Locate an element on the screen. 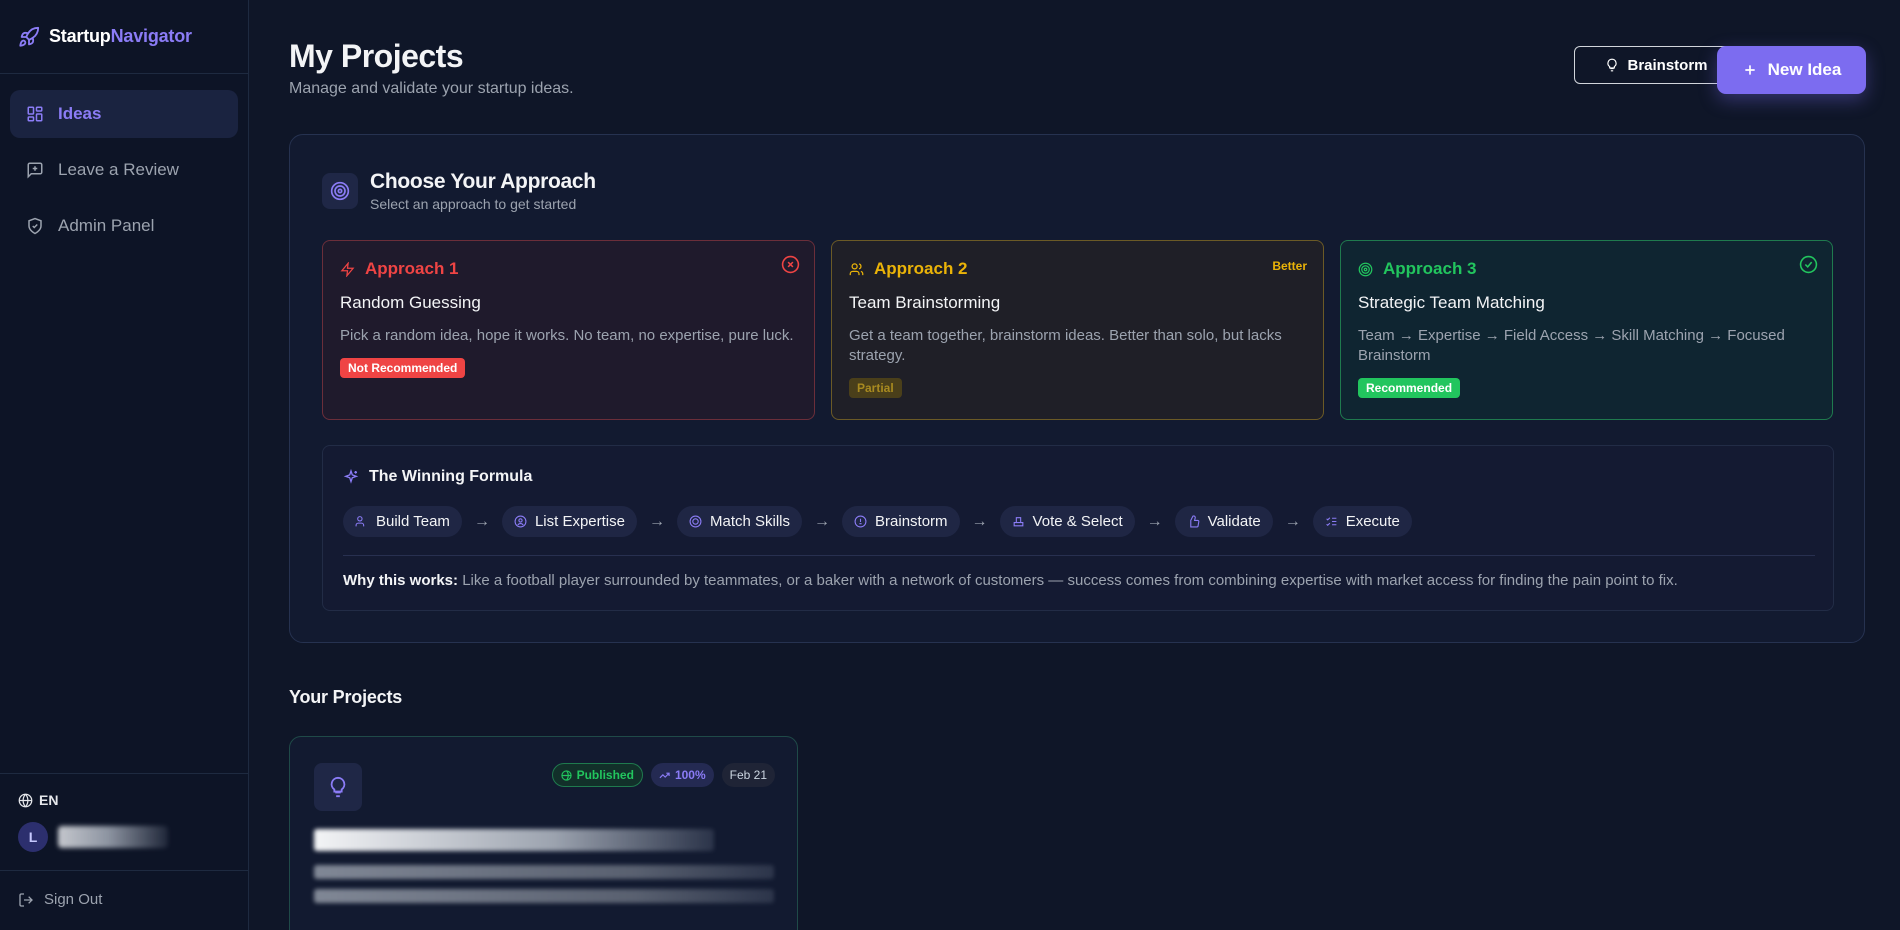  project-title-redacted is located at coordinates (514, 840).